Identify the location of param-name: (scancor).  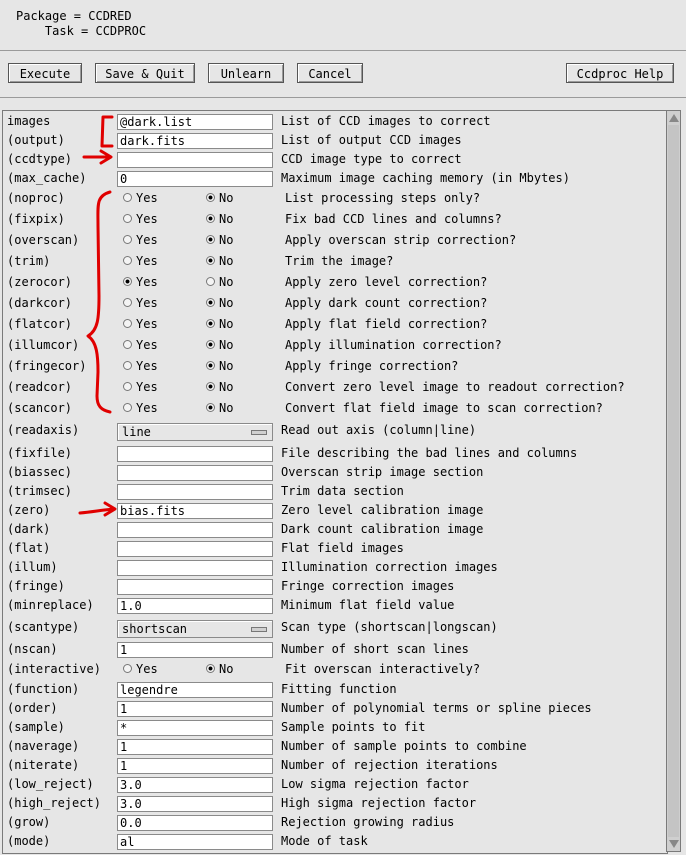
(40, 408).